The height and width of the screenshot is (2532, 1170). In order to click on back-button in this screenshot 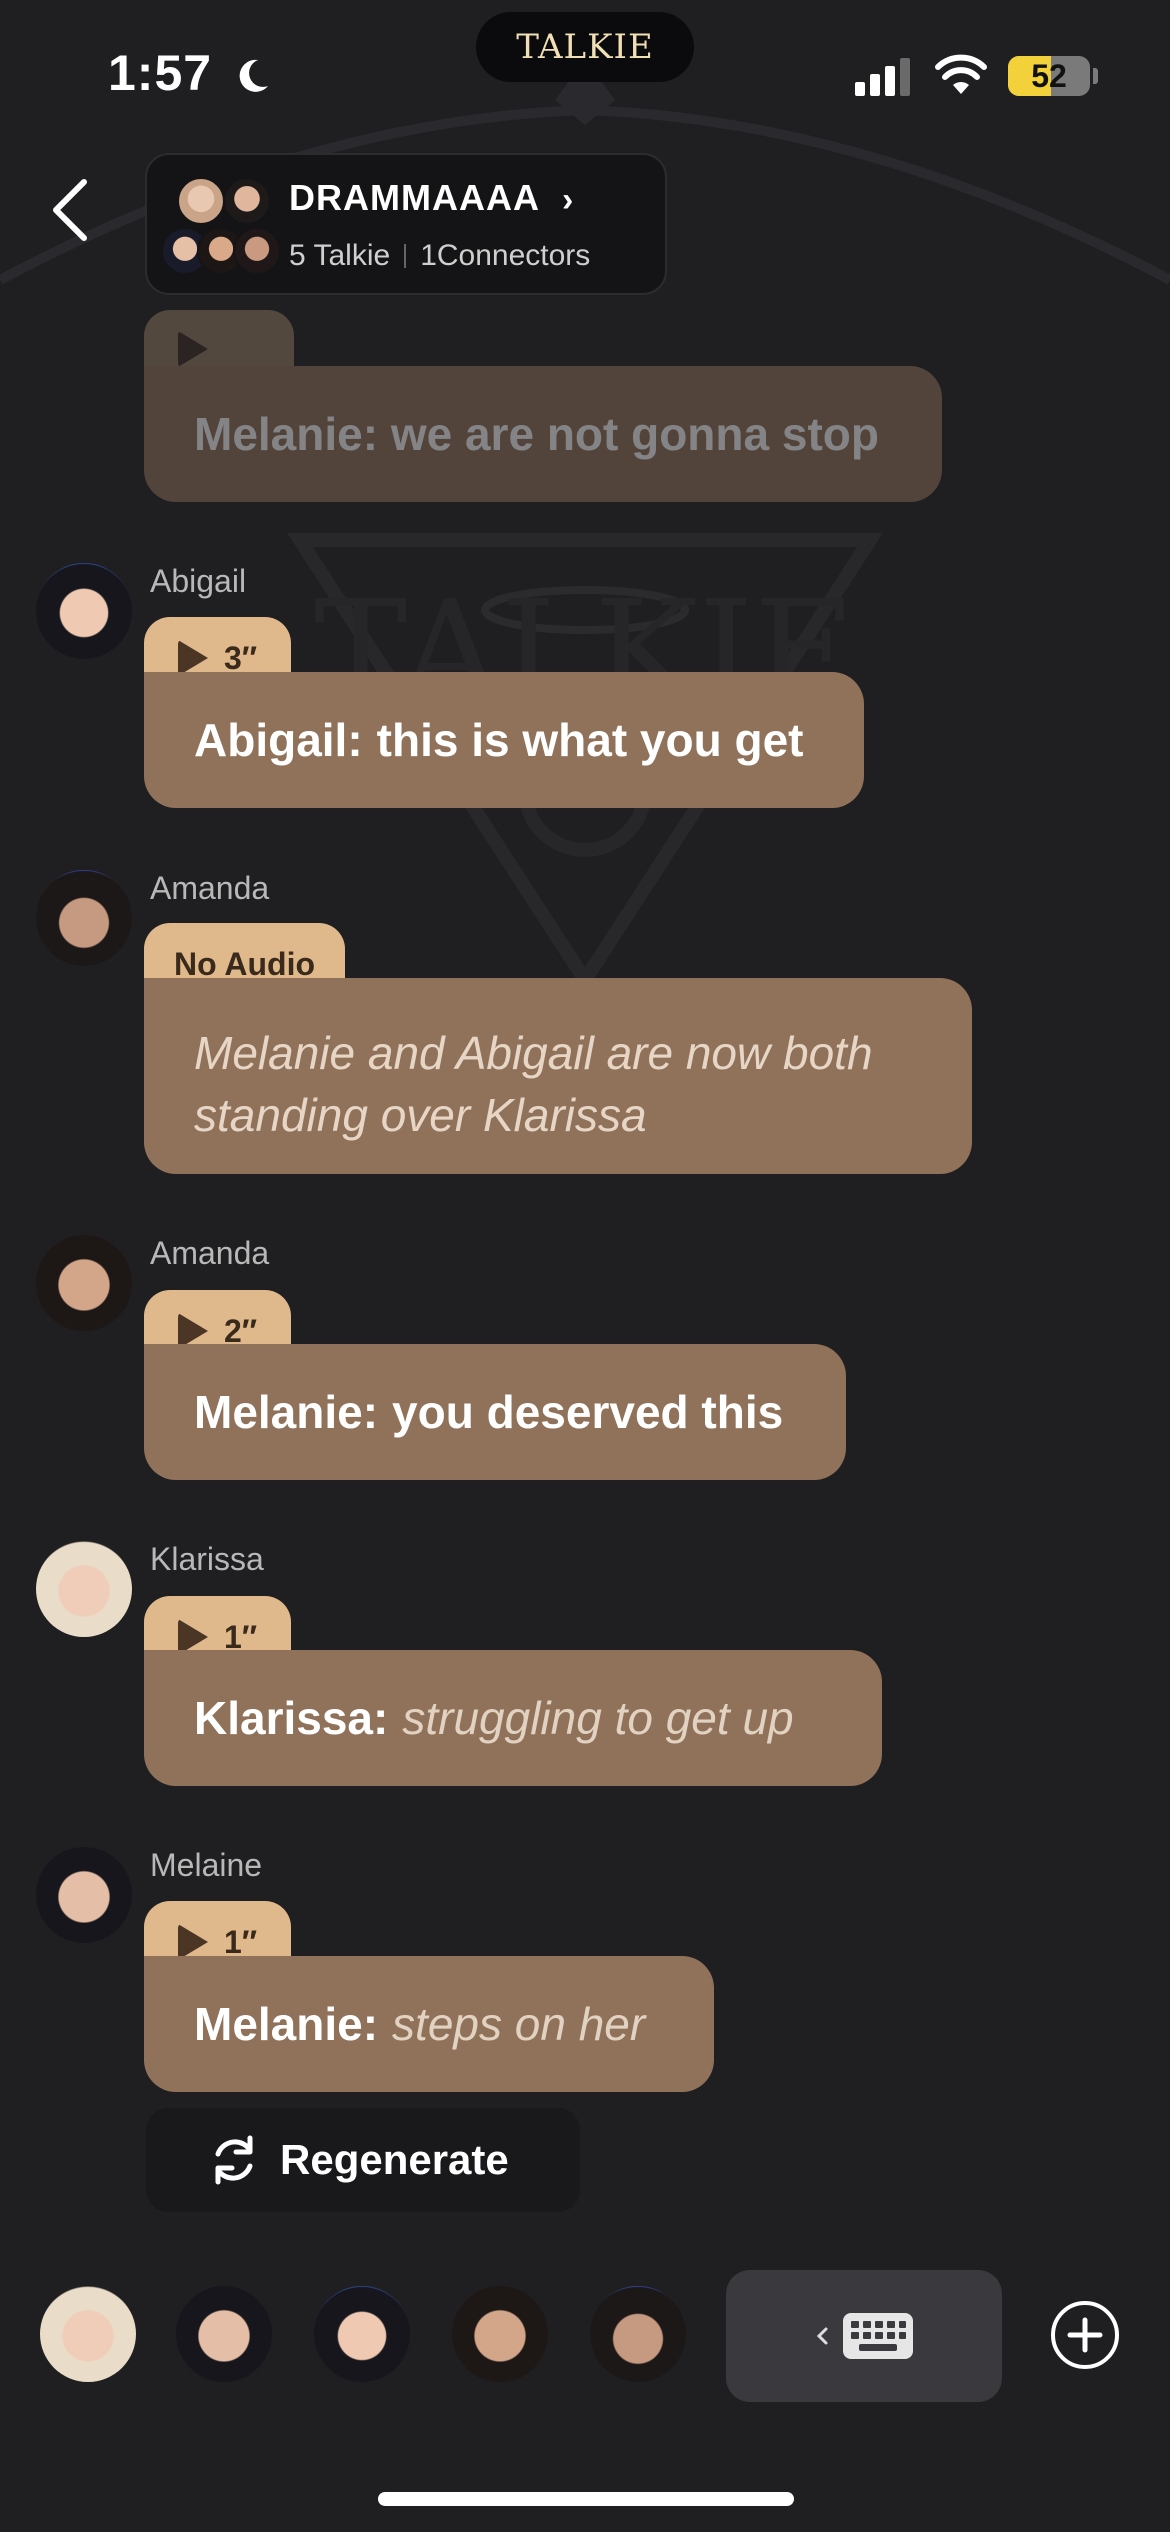, I will do `click(70, 210)`.